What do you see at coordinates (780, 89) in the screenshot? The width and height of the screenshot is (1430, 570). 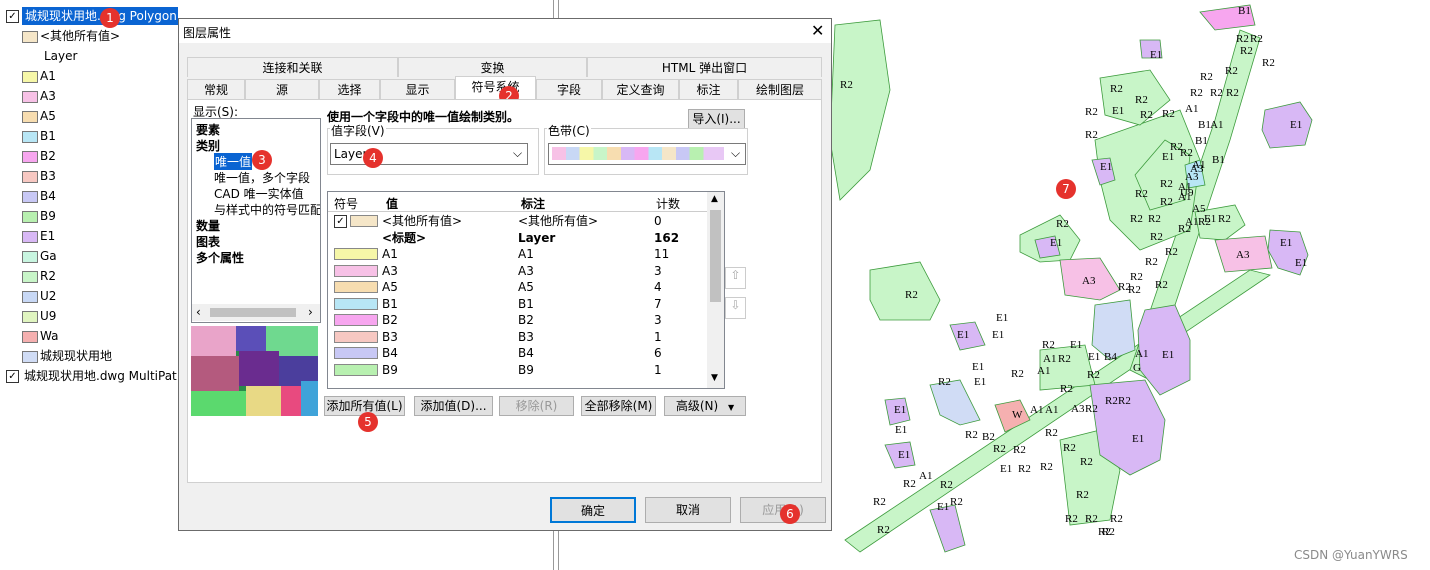 I see `tab-draw-layer: 绘制图层` at bounding box center [780, 89].